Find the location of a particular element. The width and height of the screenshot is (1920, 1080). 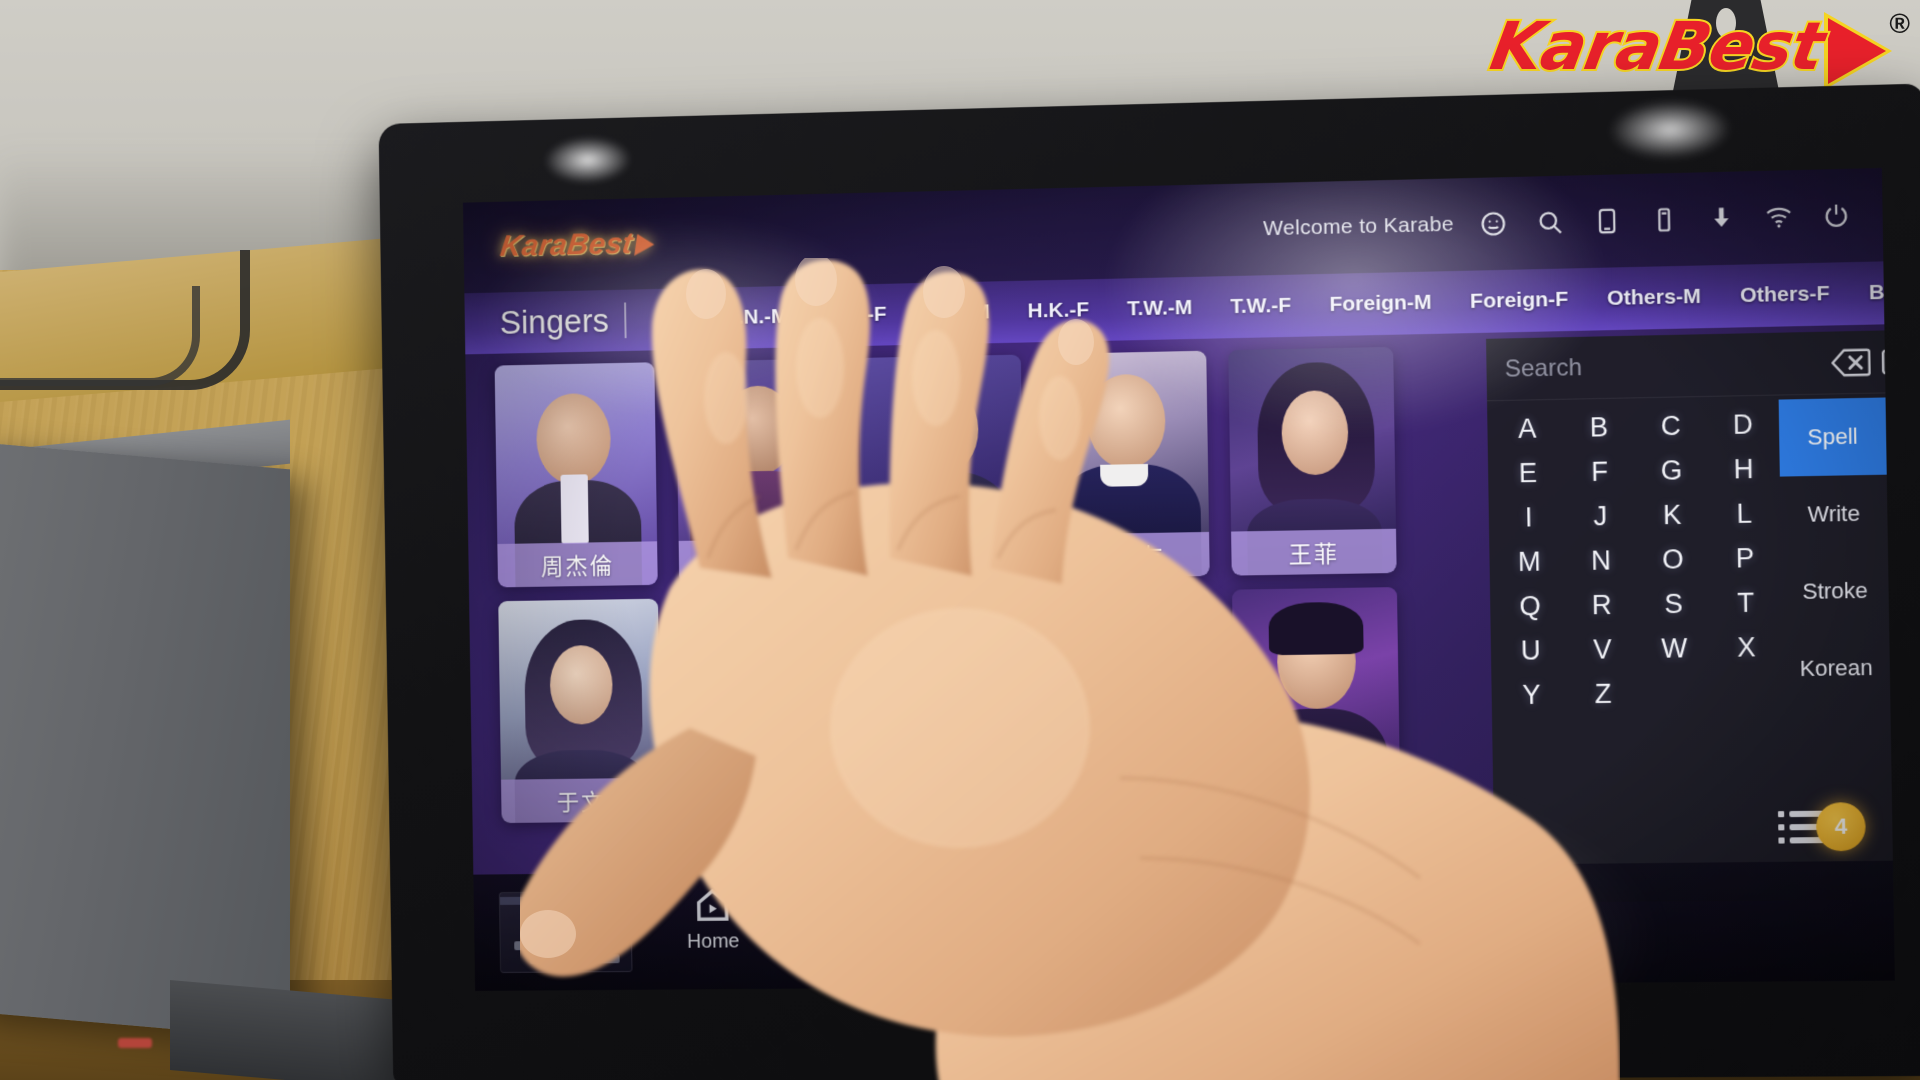

key-y: Y is located at coordinates (1531, 694).